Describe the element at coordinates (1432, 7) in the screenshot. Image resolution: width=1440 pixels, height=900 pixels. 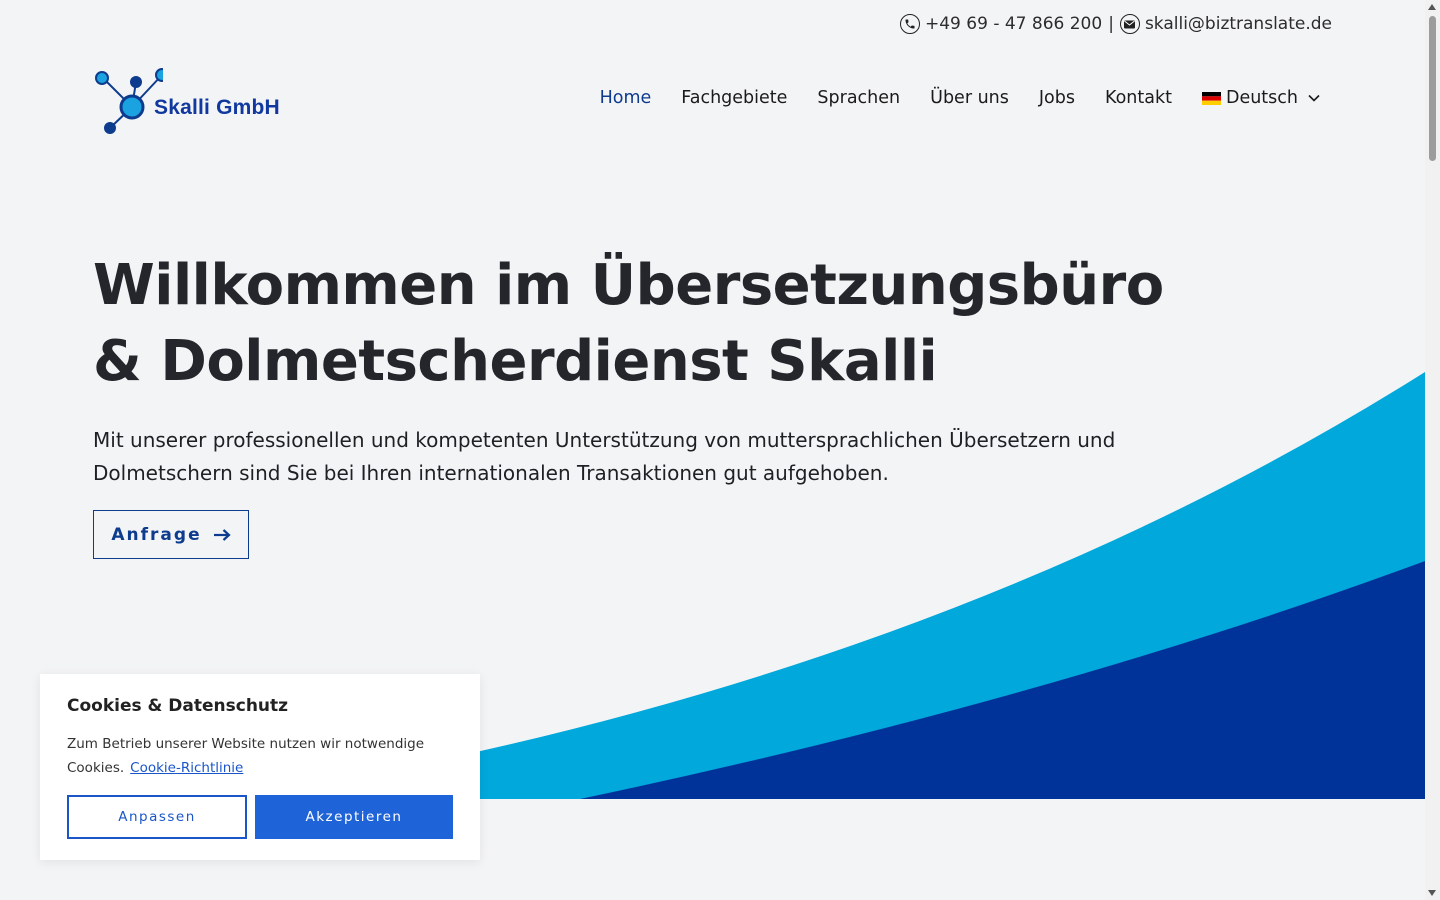
I see `scroll-up-icon` at that location.